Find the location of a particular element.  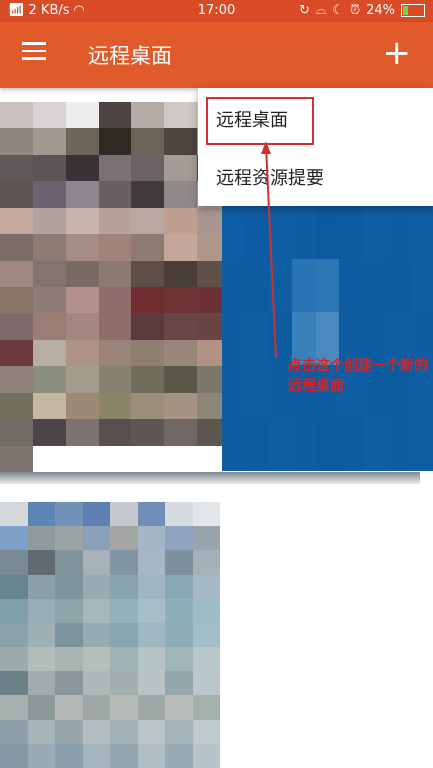

menu-item-remote-resources: 远程资源提要 is located at coordinates (270, 177).